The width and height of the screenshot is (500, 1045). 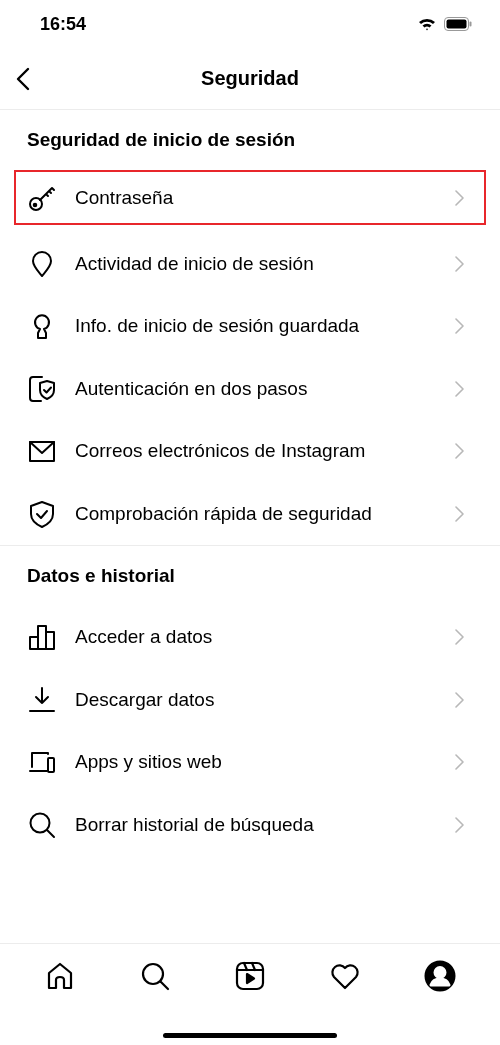 I want to click on settings-row: Correos electrónicos de Instagram, so click(x=250, y=451).